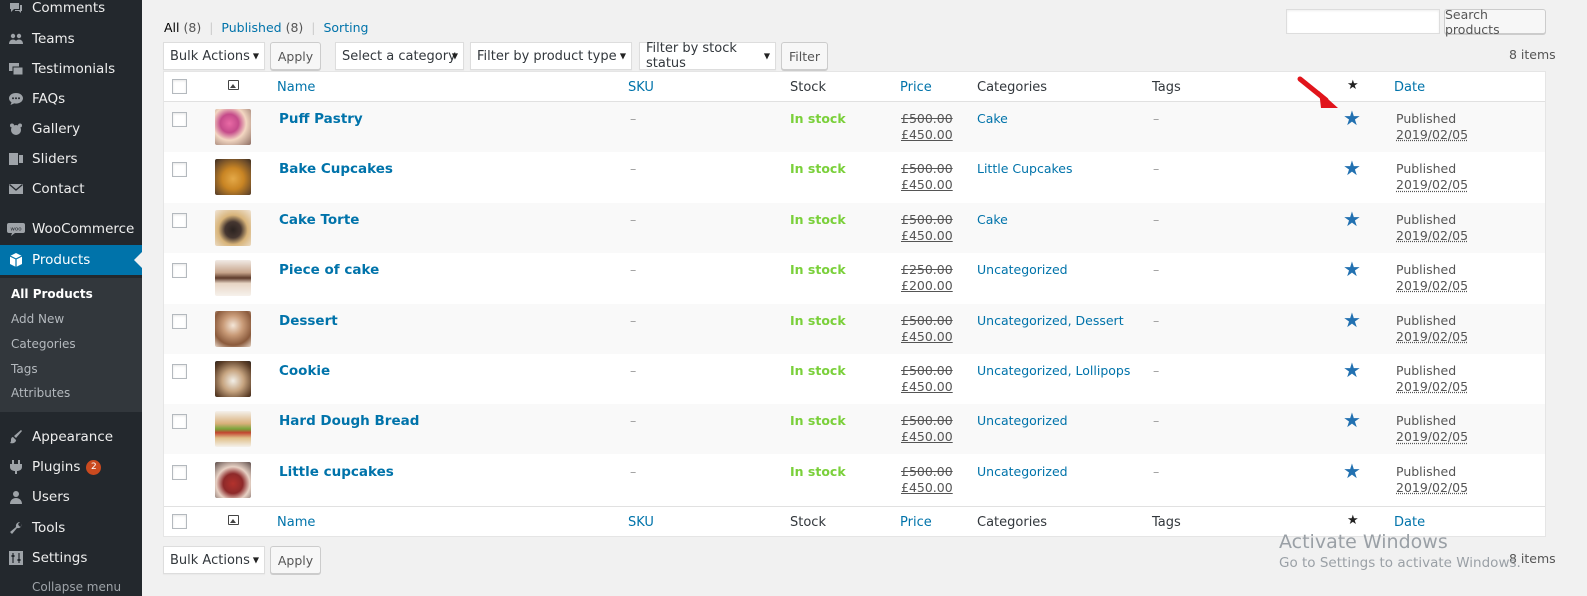  I want to click on product-name-link: Hard Dough Bread, so click(349, 421).